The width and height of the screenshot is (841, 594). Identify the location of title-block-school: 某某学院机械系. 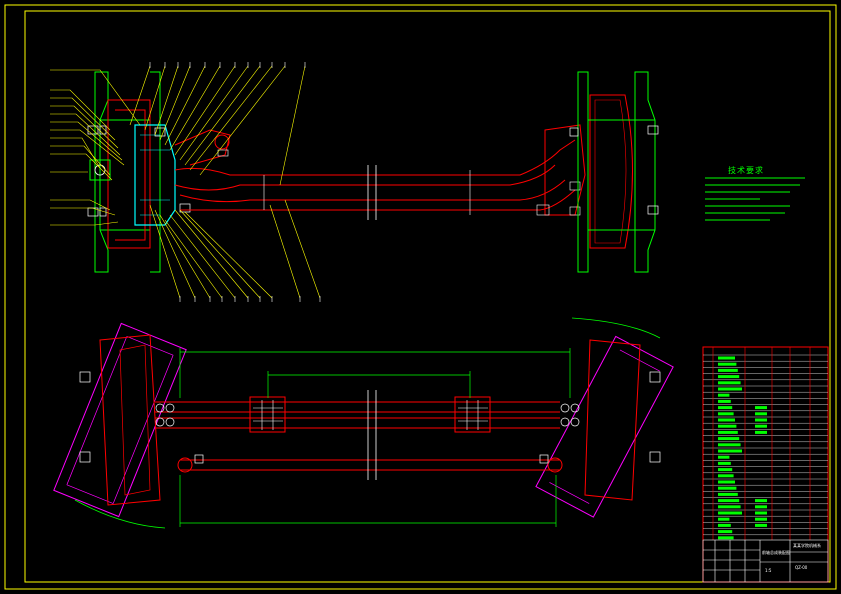
(807, 545).